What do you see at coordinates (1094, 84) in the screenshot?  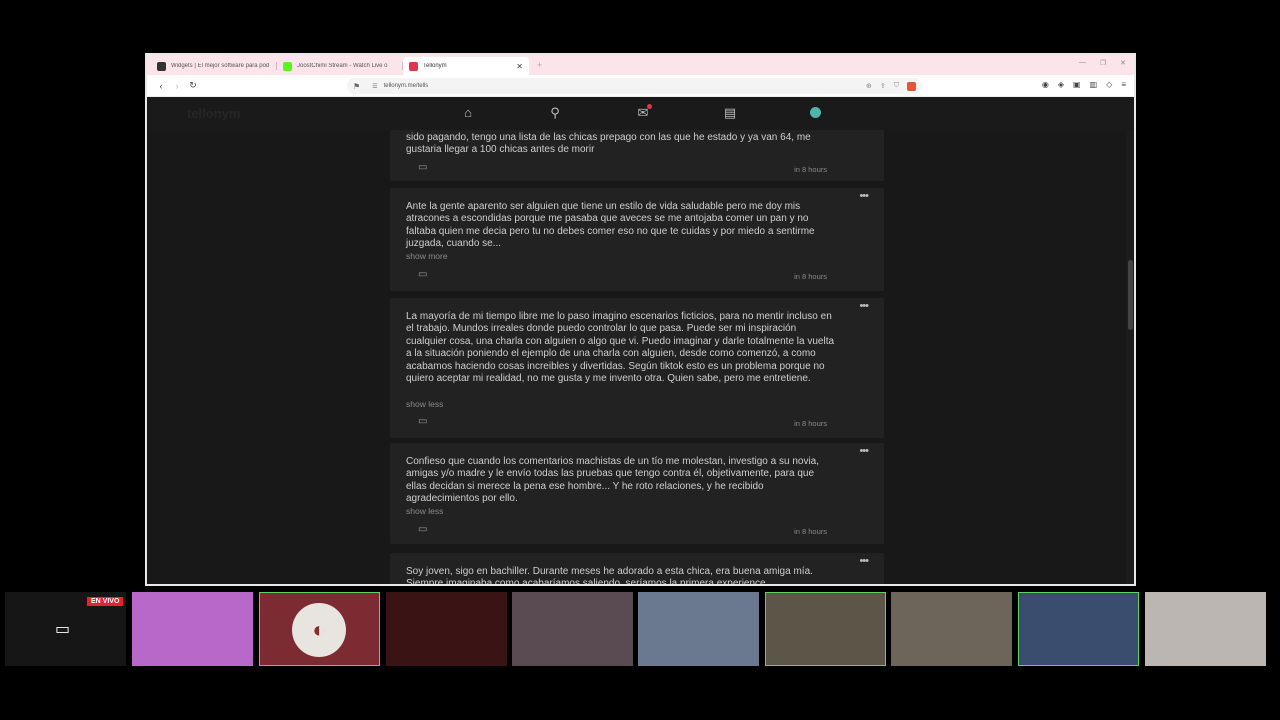 I see `sidebar-icon: ▥` at bounding box center [1094, 84].